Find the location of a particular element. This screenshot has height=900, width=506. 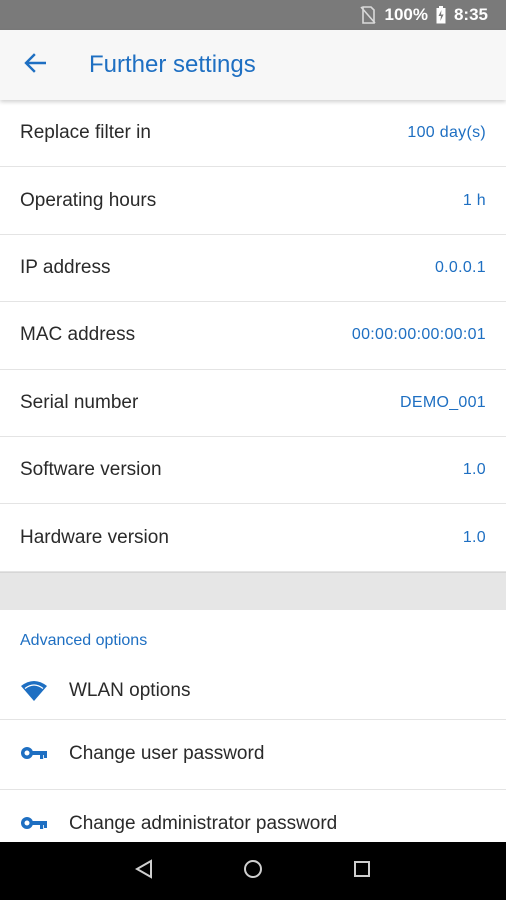

recents-nav-button is located at coordinates (362, 871).